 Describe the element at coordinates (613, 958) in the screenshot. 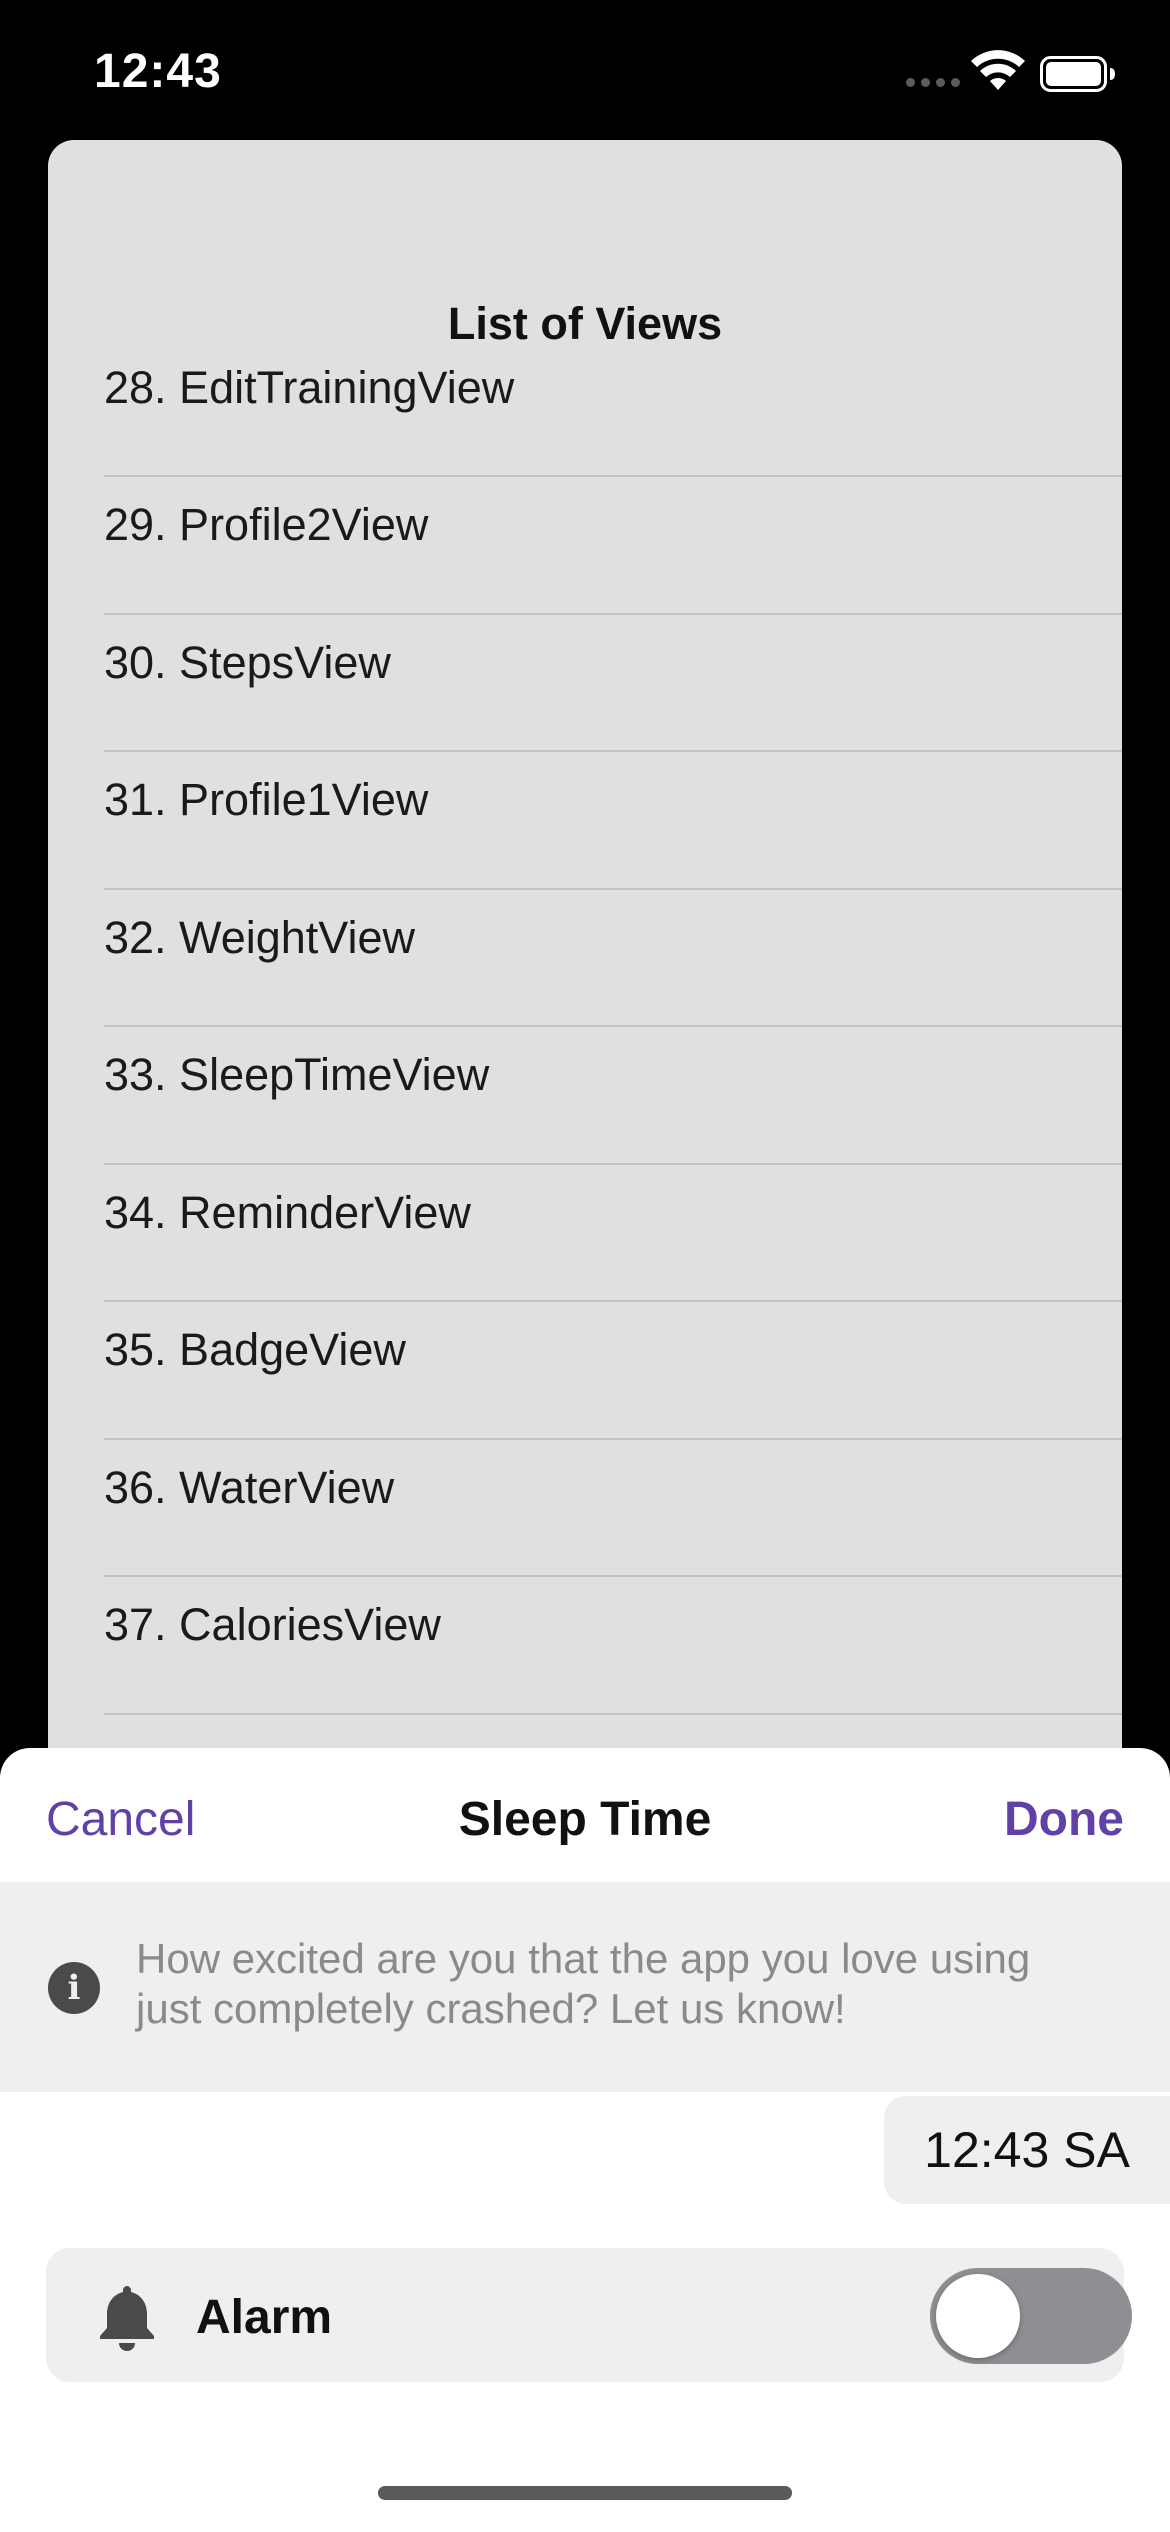

I see `list-item: 32. WeightView` at that location.